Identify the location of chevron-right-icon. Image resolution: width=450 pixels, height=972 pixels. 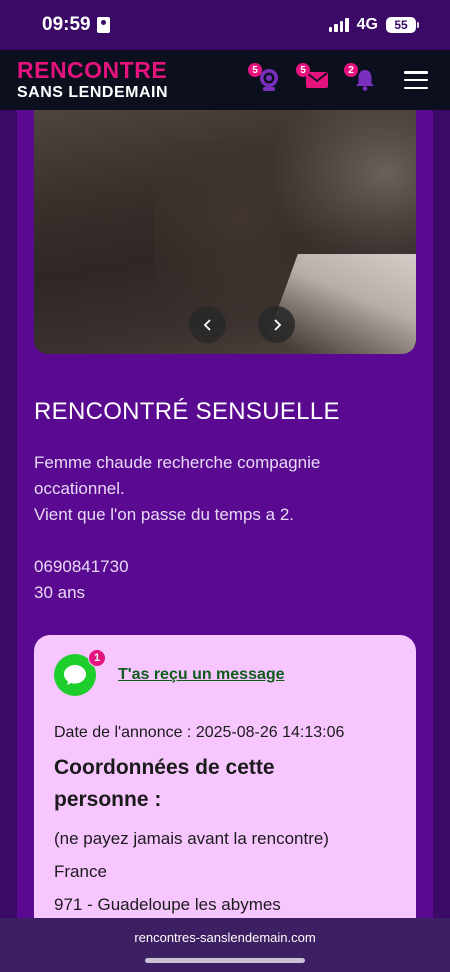
(277, 324).